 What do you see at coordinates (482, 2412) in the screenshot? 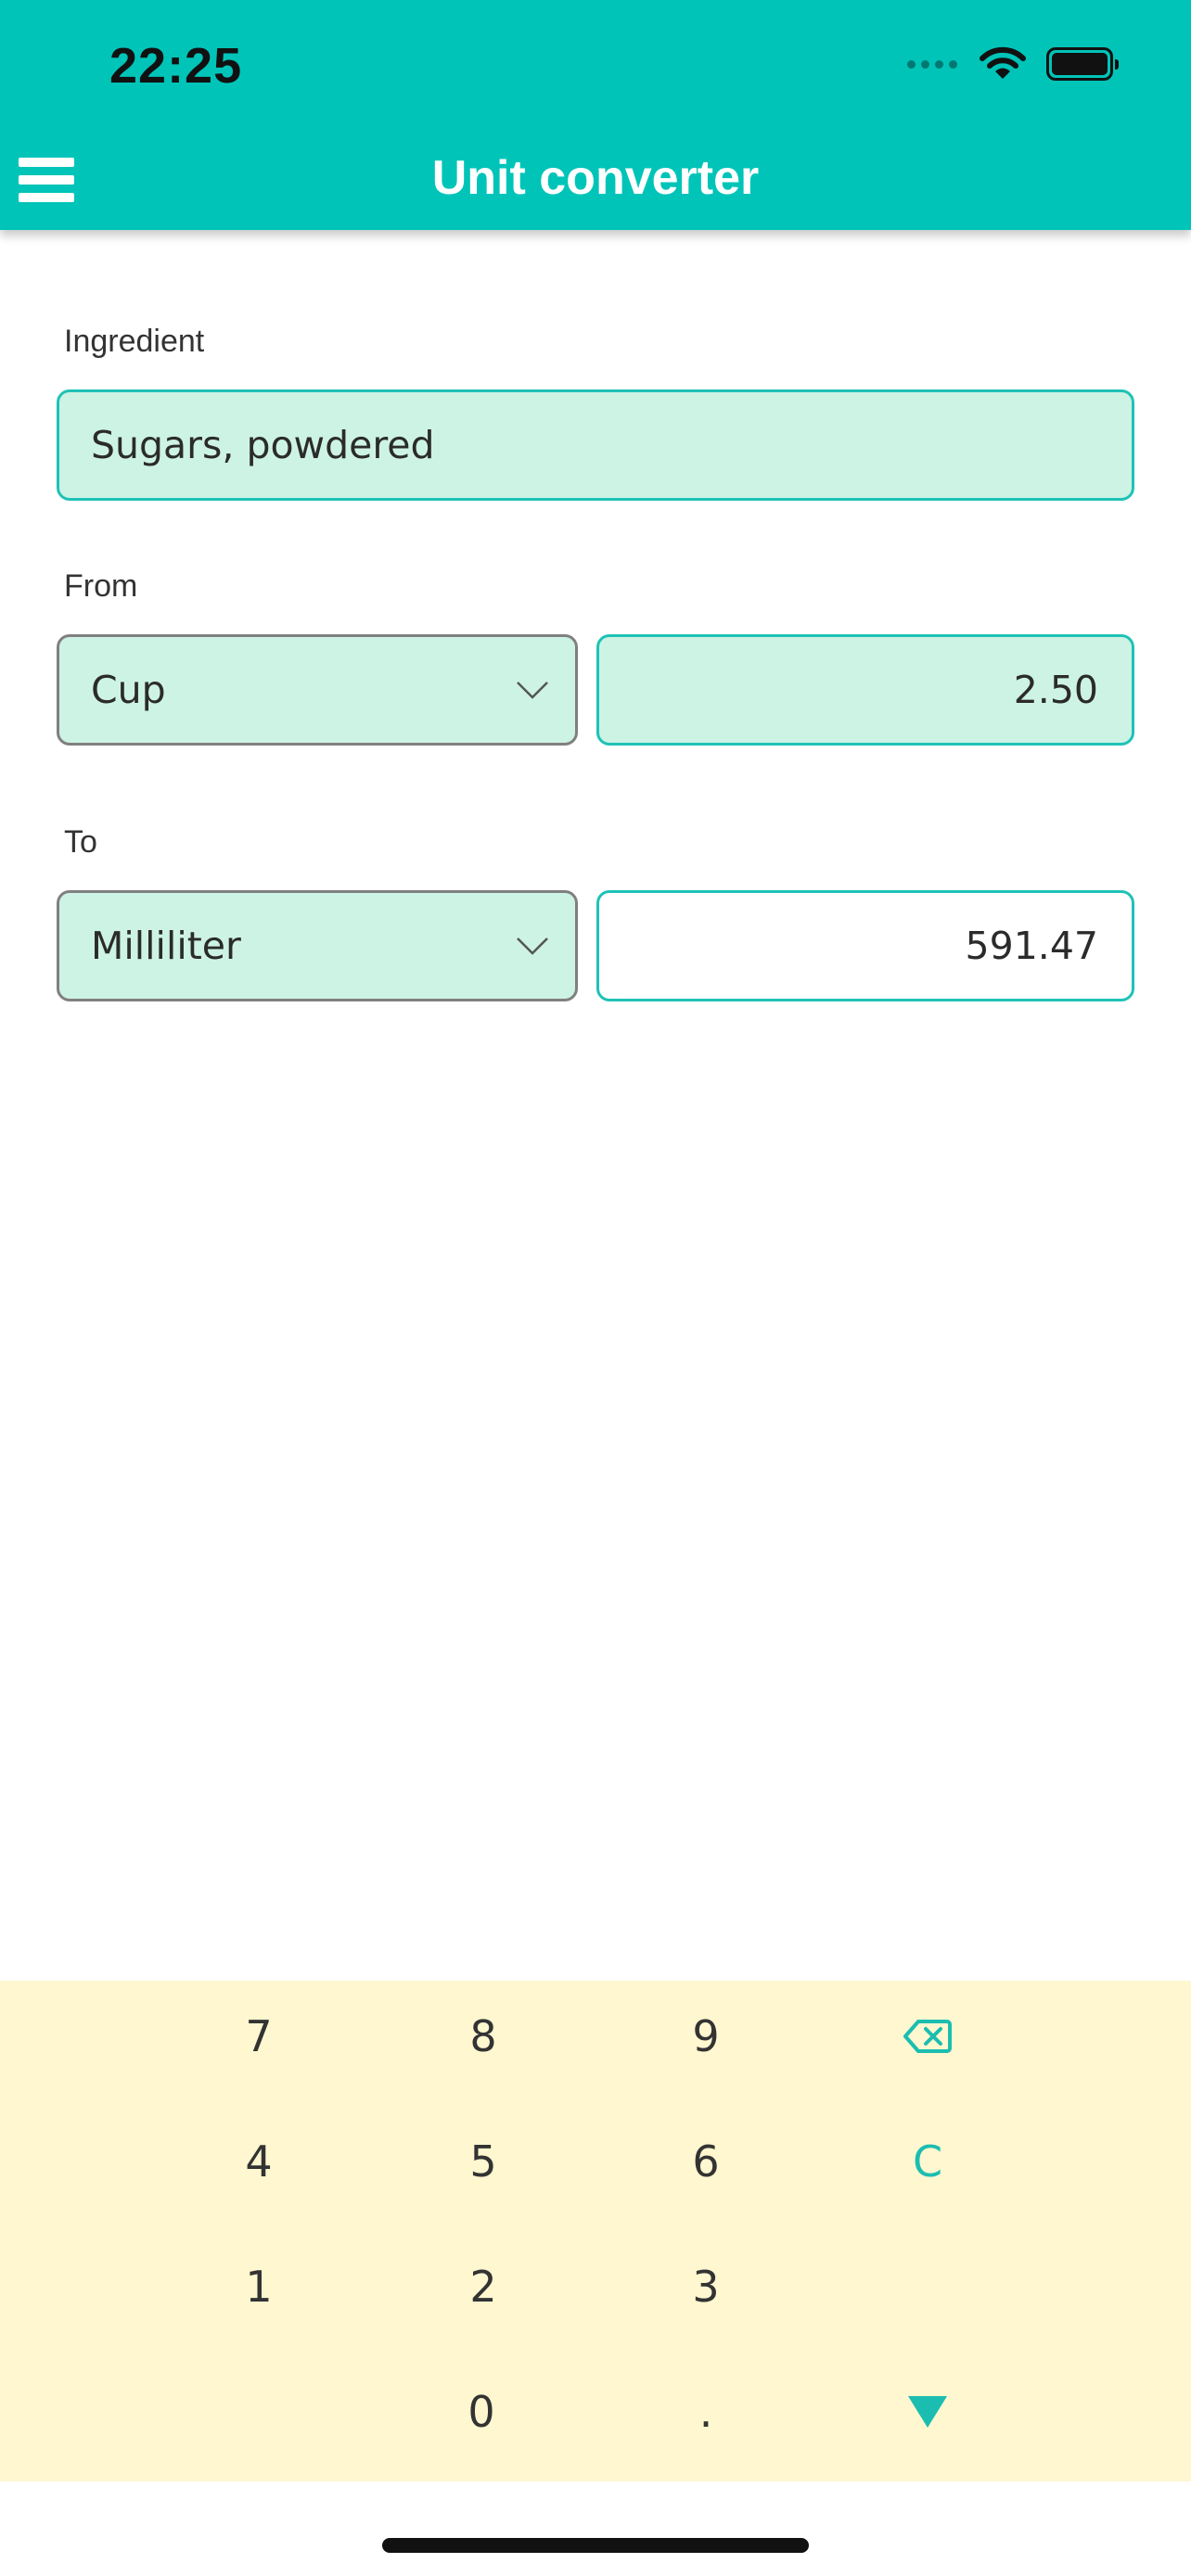
I see `key-0: 0` at bounding box center [482, 2412].